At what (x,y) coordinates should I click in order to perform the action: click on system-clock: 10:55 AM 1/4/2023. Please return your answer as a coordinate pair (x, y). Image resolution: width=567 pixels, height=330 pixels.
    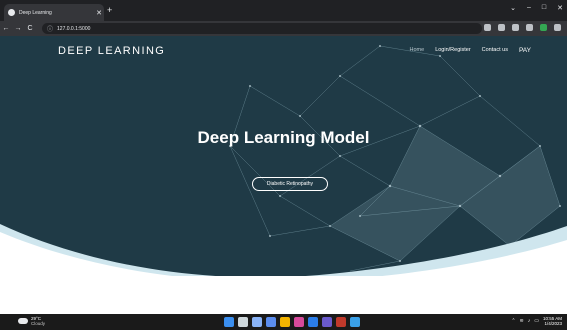
    Looking at the image, I should click on (552, 321).